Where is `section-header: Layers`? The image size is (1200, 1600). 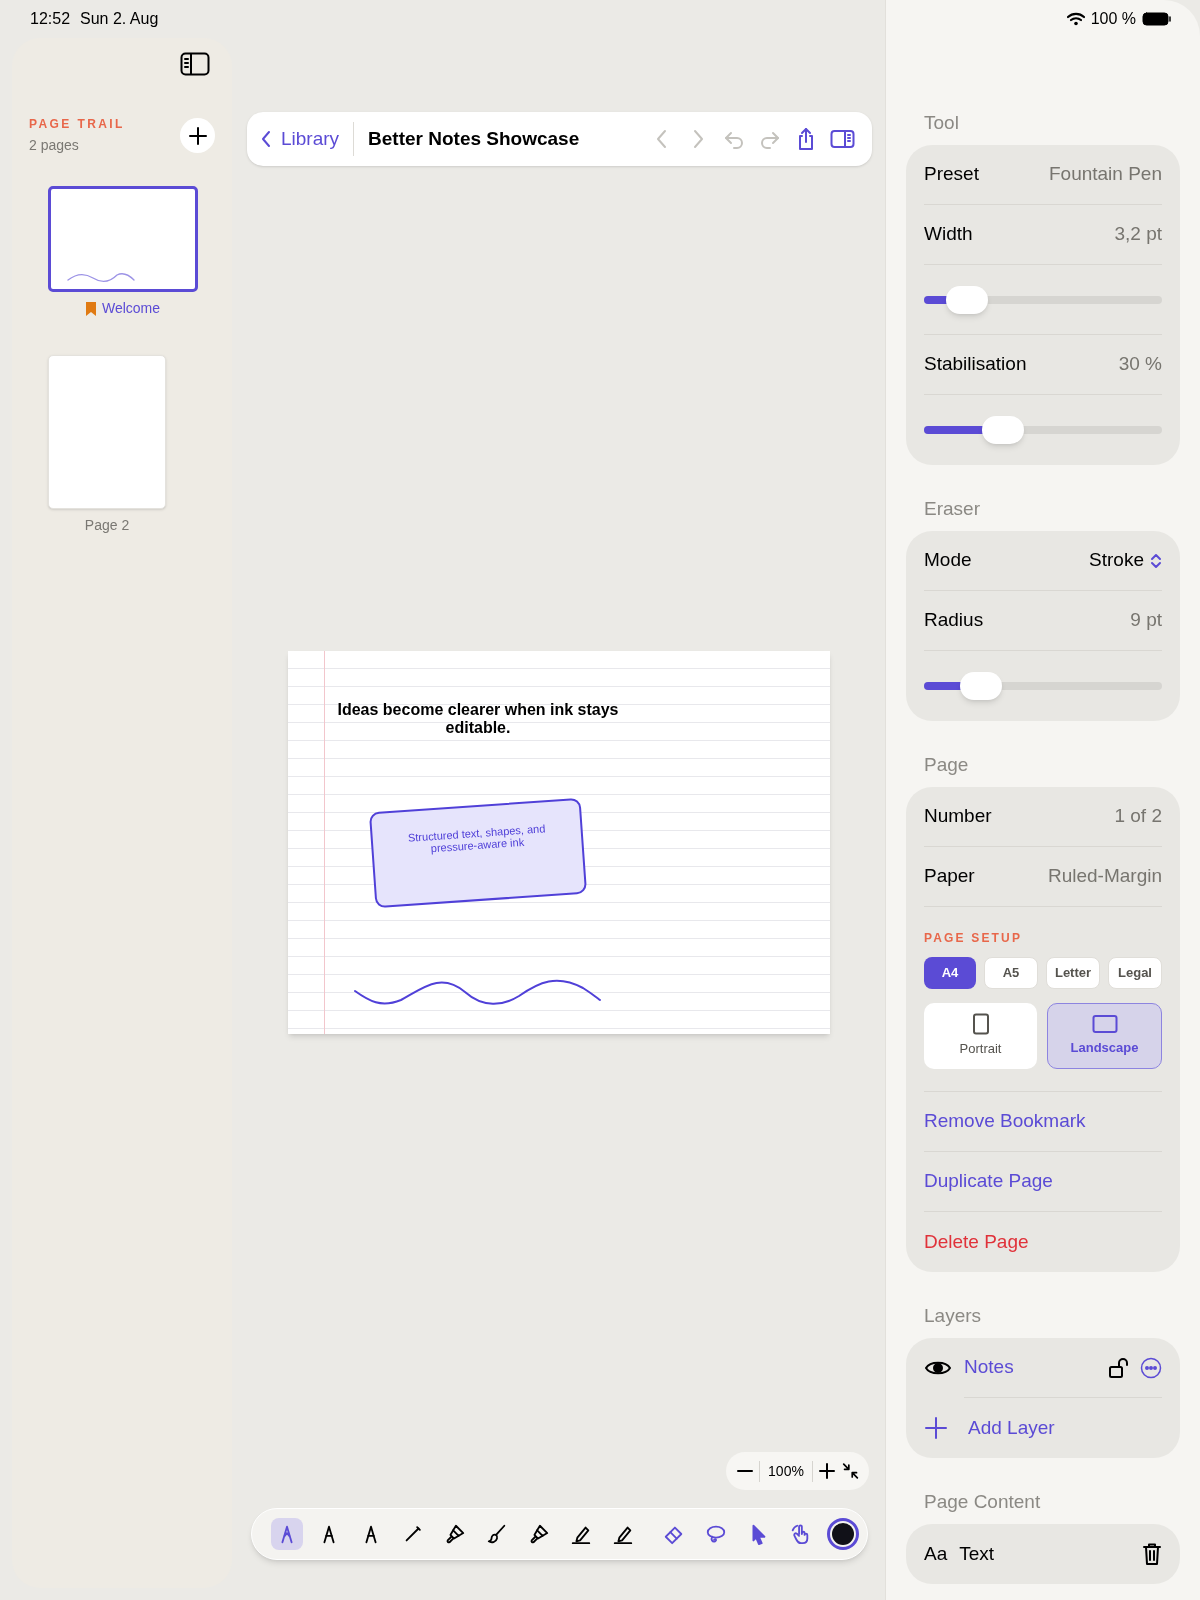
section-header: Layers is located at coordinates (953, 1316).